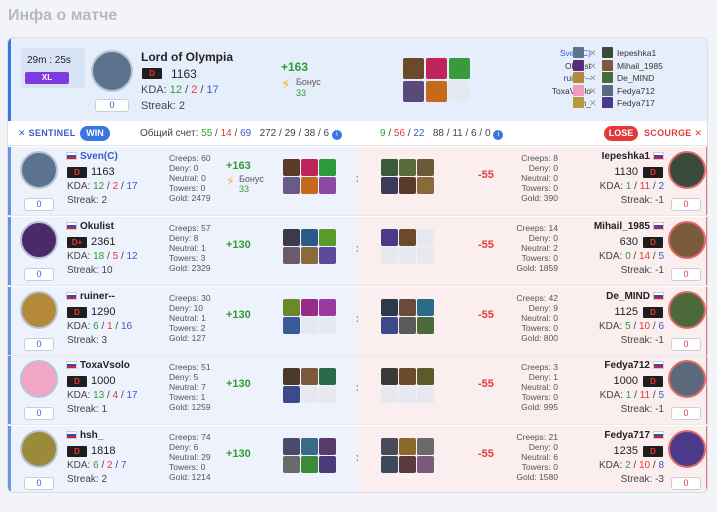 The image size is (717, 512). I want to click on kills: 6, so click(96, 326).